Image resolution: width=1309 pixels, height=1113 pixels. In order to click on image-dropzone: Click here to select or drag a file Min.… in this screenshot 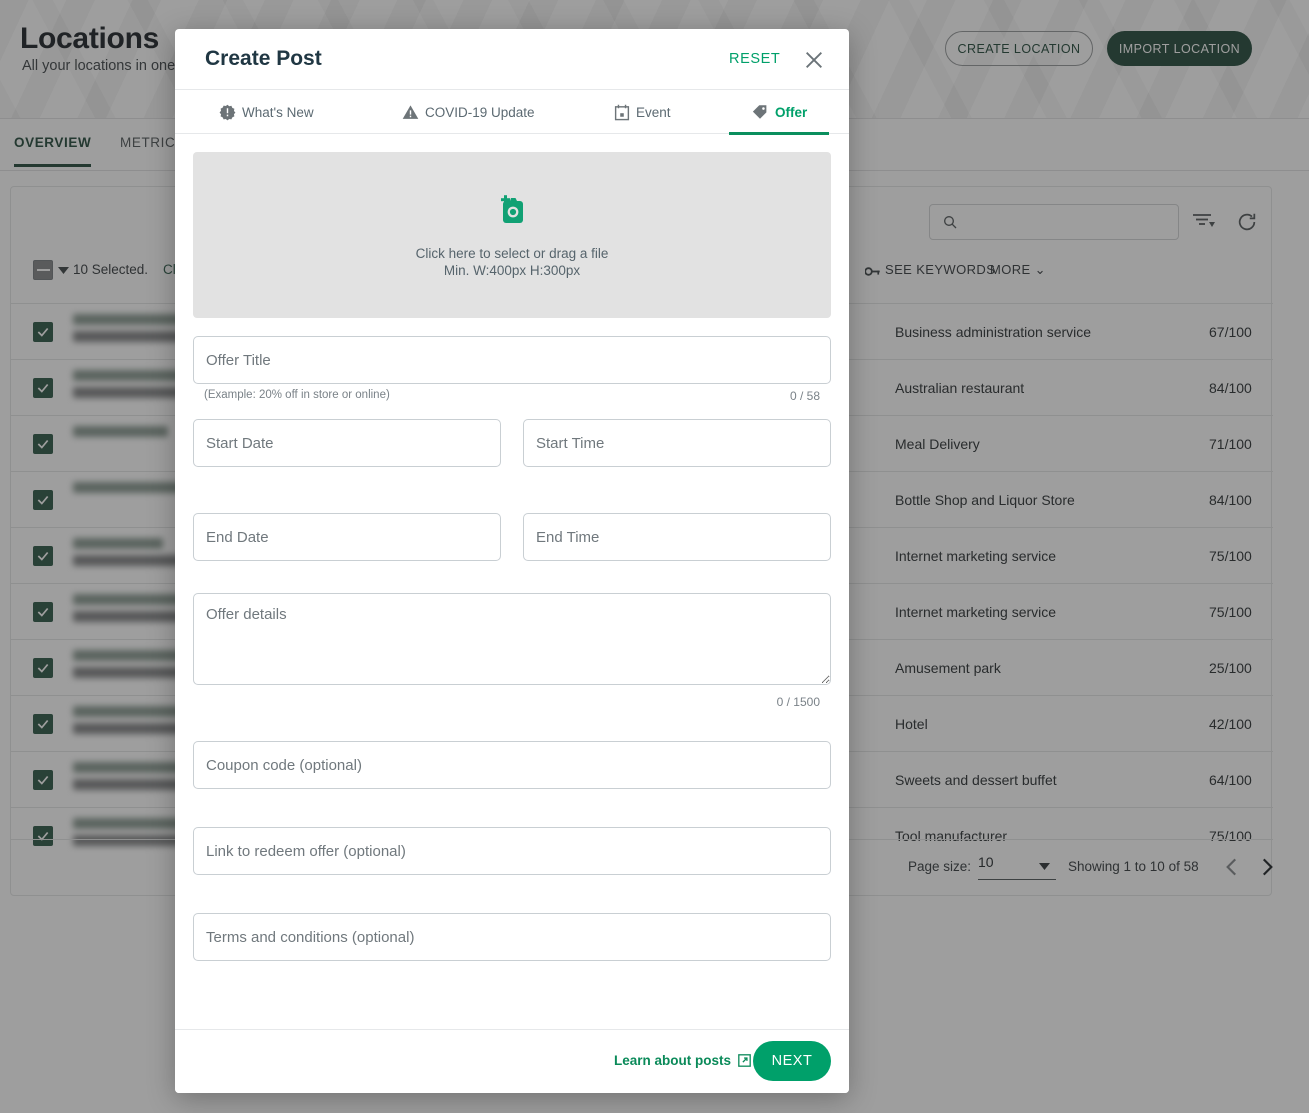, I will do `click(512, 235)`.